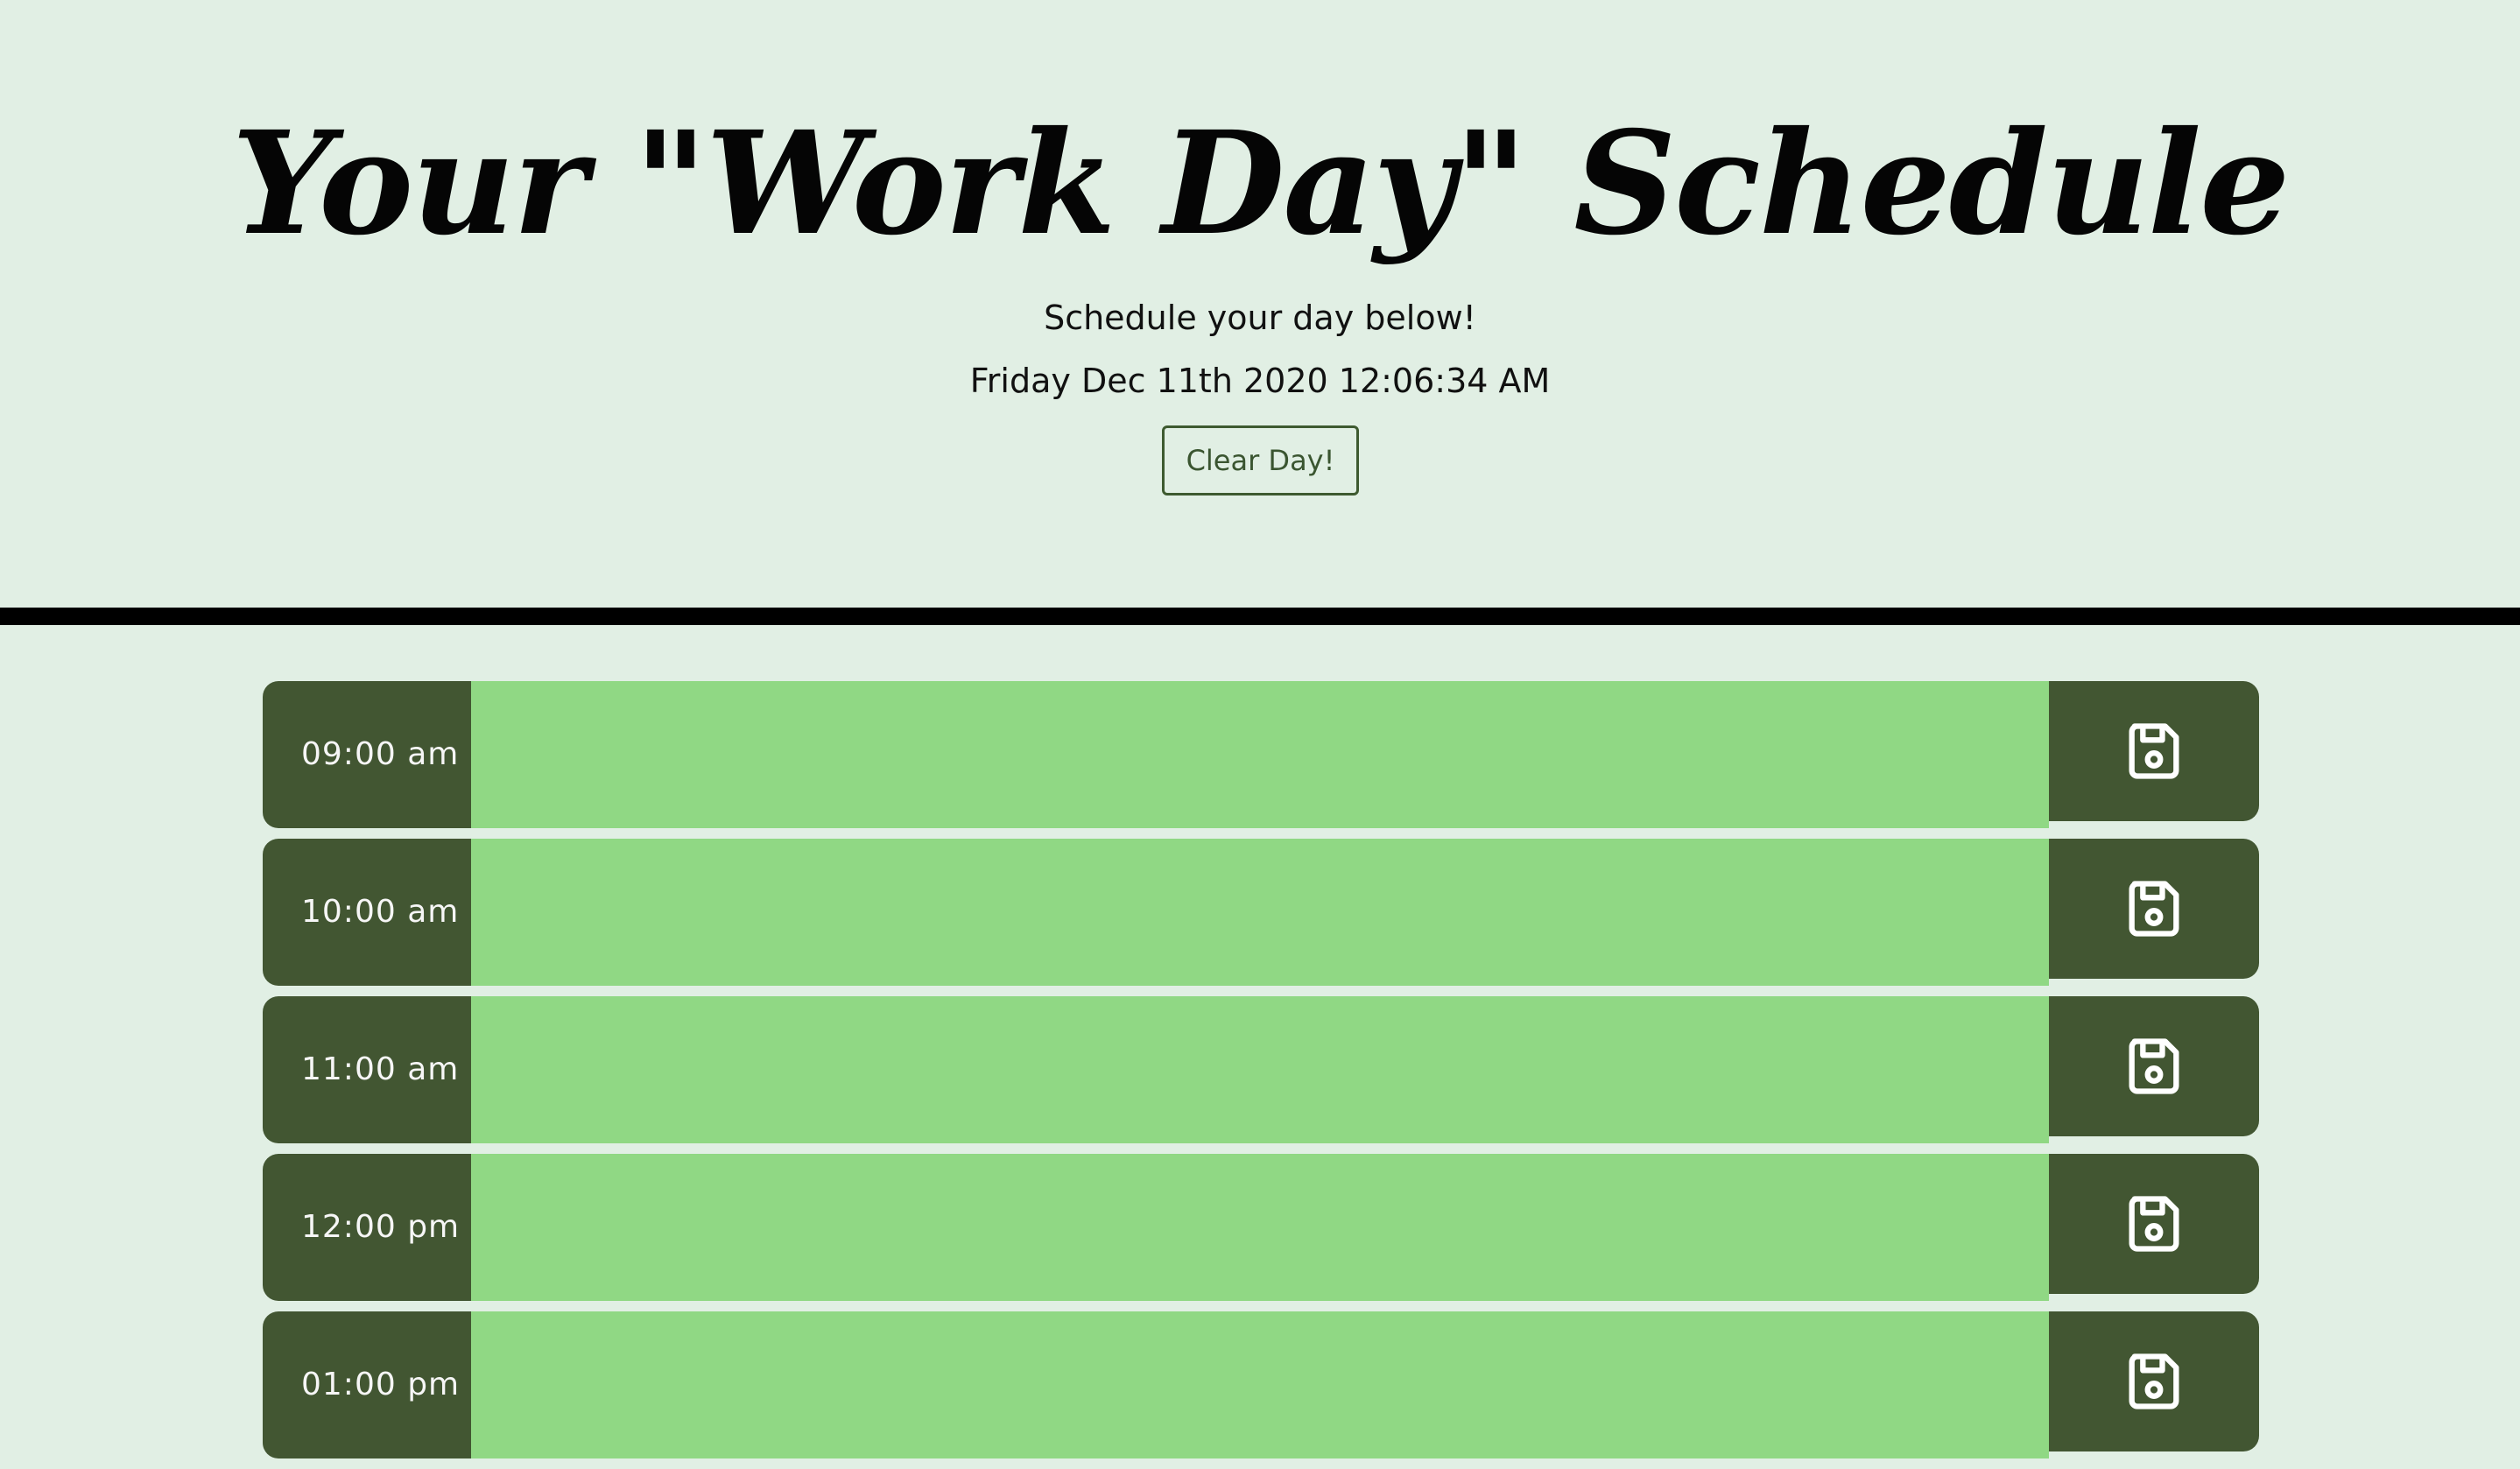 The height and width of the screenshot is (1469, 2520). I want to click on time-block-row: 01:00 pm, so click(1261, 1384).